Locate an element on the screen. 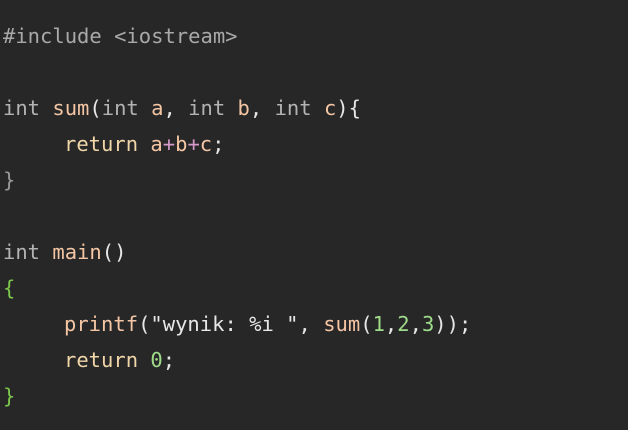 This screenshot has width=628, height=430. number-literal: 2 is located at coordinates (403, 324).